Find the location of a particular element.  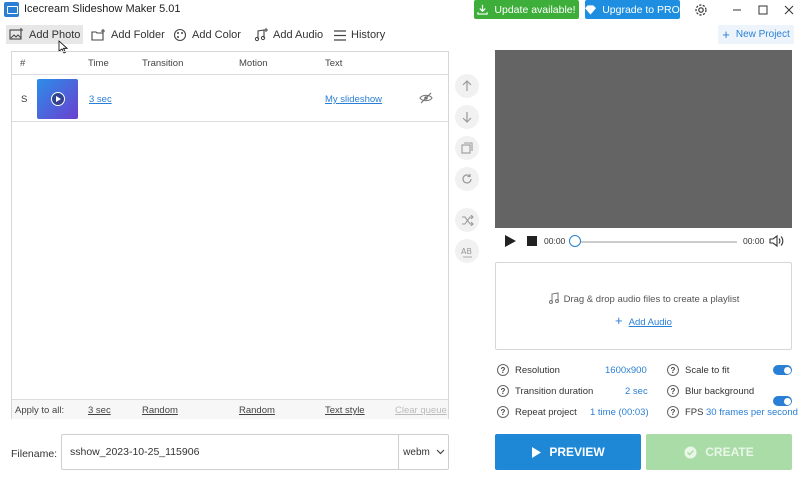

palette-icon is located at coordinates (180, 35).